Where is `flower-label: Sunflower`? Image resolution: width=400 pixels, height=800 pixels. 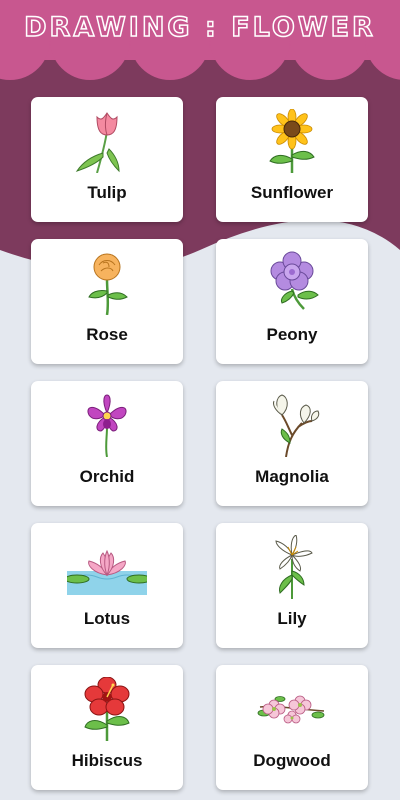
flower-label: Sunflower is located at coordinates (292, 192).